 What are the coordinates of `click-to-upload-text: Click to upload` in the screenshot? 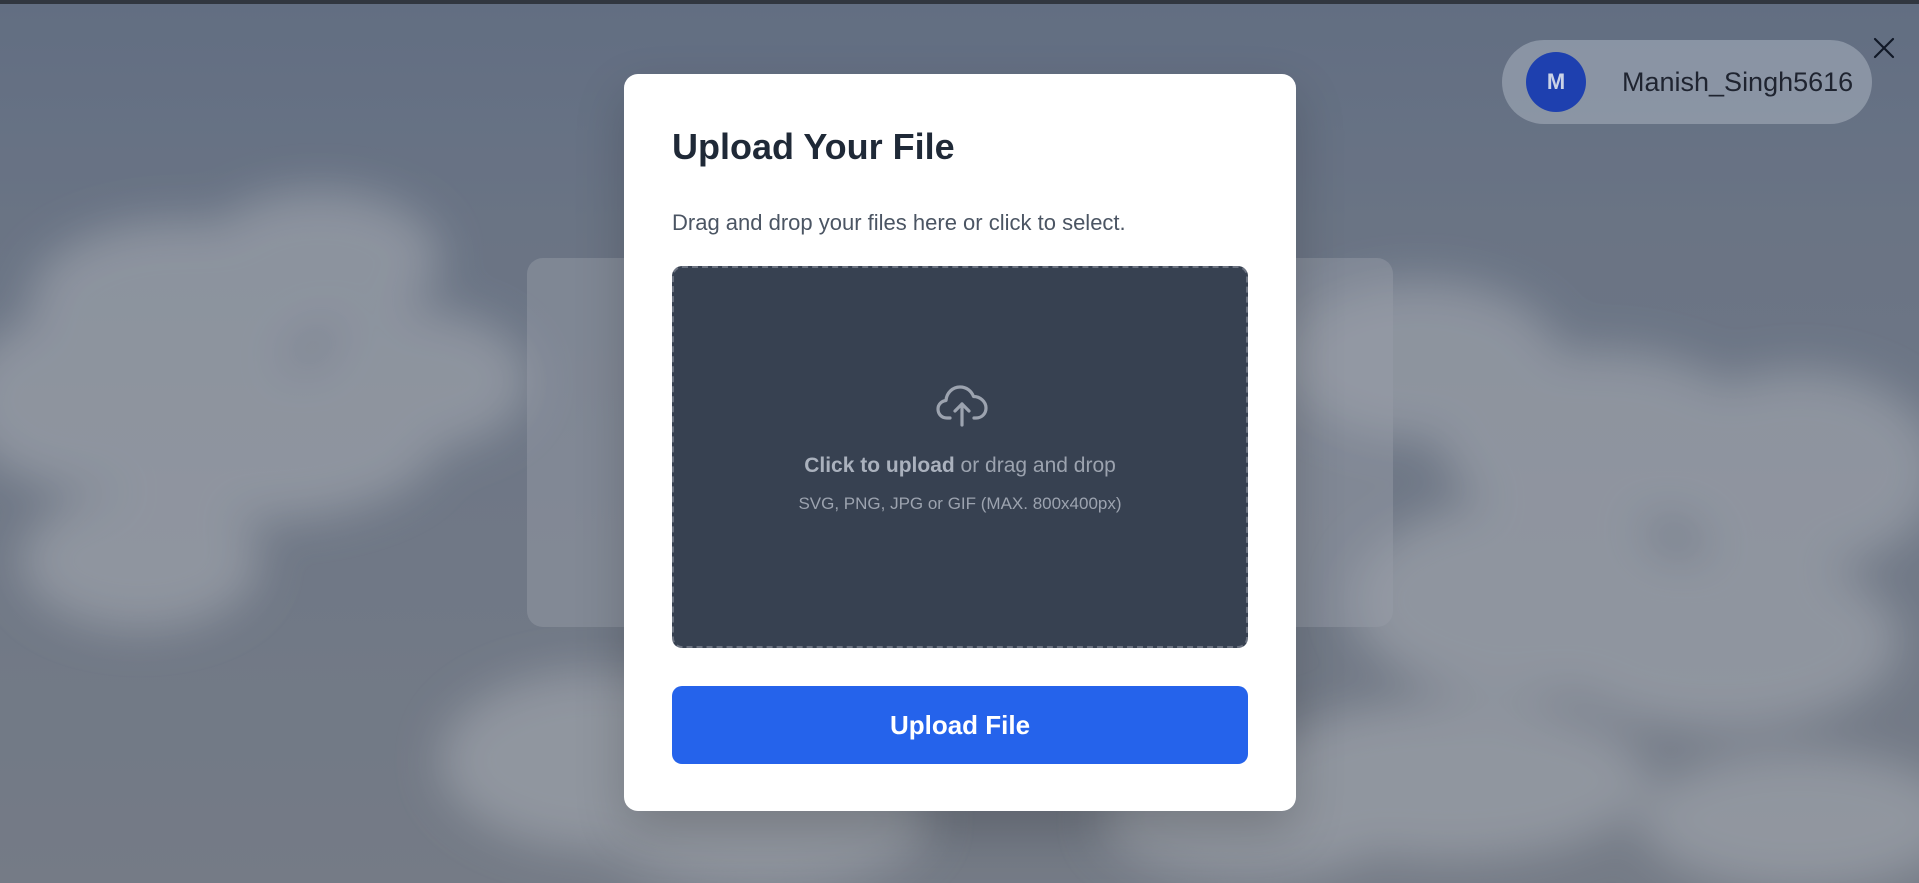 It's located at (879, 465).